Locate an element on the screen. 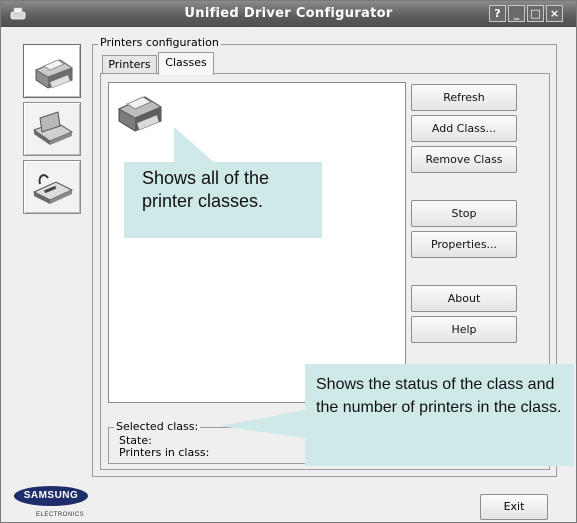 The width and height of the screenshot is (577, 523). sidebar-item-scanners is located at coordinates (52, 129).